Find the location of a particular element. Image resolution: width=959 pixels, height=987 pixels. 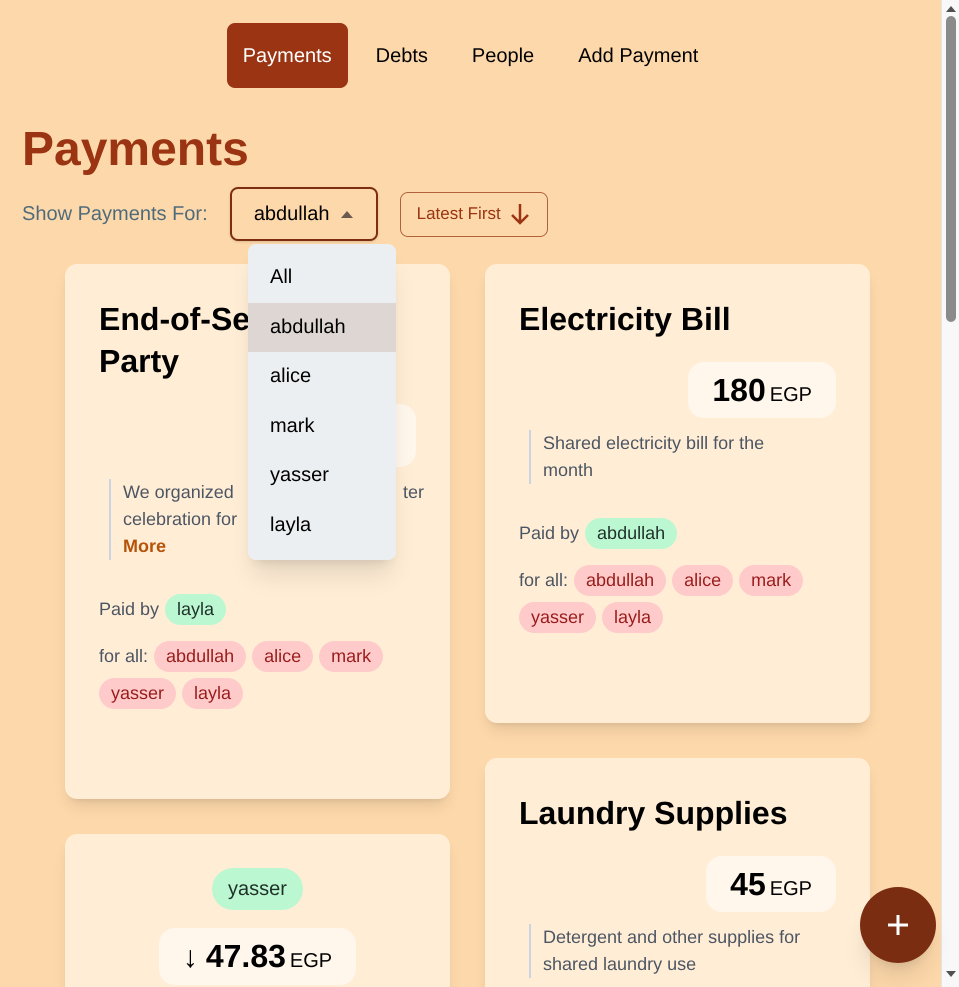

dropdown-option: mark is located at coordinates (322, 427).